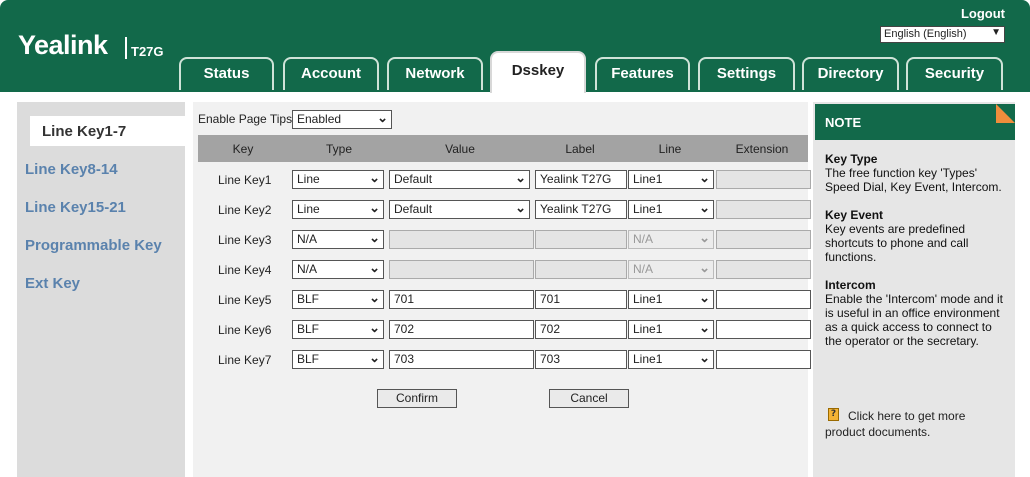  What do you see at coordinates (63, 45) in the screenshot?
I see `brand-logo: Yealink` at bounding box center [63, 45].